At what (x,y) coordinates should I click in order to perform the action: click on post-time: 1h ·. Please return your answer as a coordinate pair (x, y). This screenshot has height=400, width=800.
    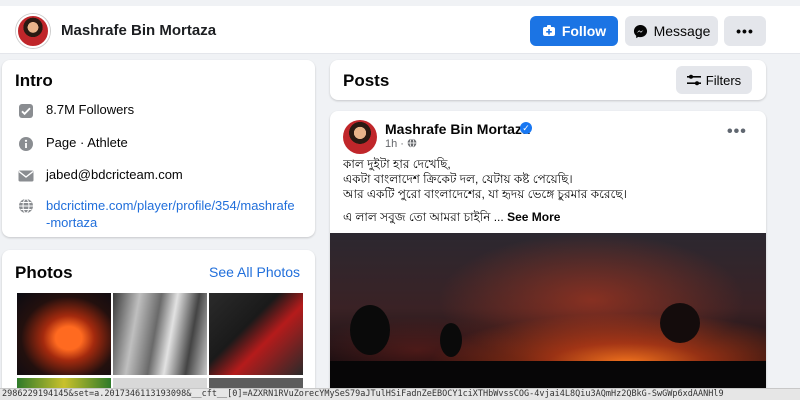
    Looking at the image, I should click on (396, 144).